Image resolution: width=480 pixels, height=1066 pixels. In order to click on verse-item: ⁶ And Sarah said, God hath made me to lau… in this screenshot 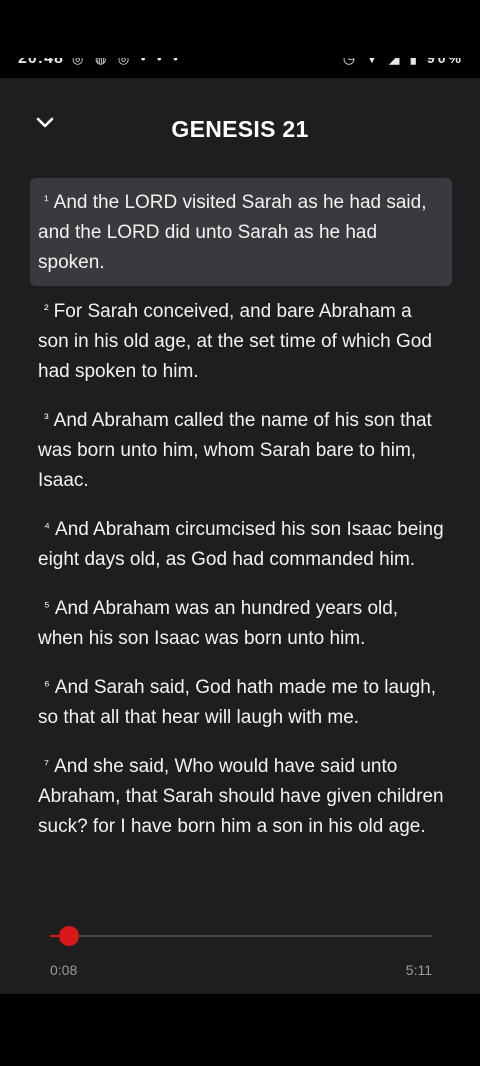, I will do `click(241, 702)`.